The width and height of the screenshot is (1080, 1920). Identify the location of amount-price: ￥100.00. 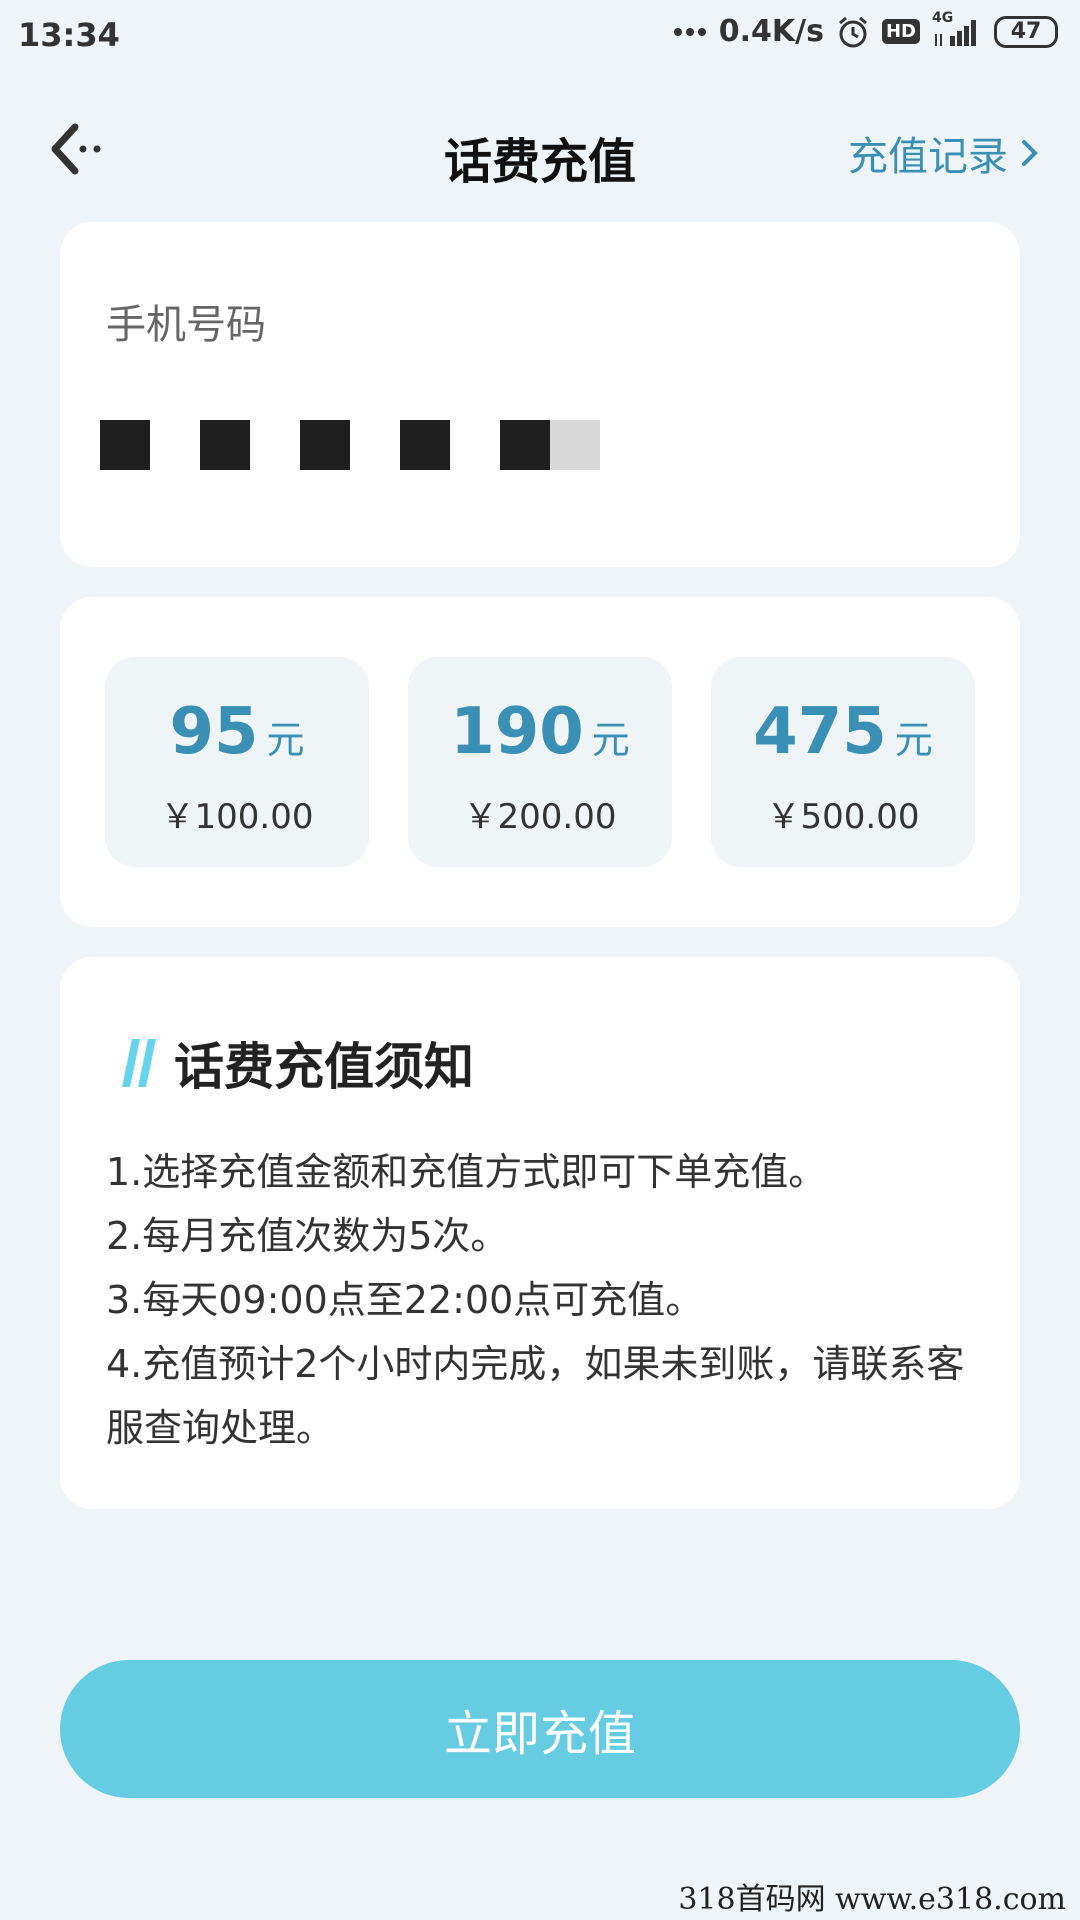
(237, 817).